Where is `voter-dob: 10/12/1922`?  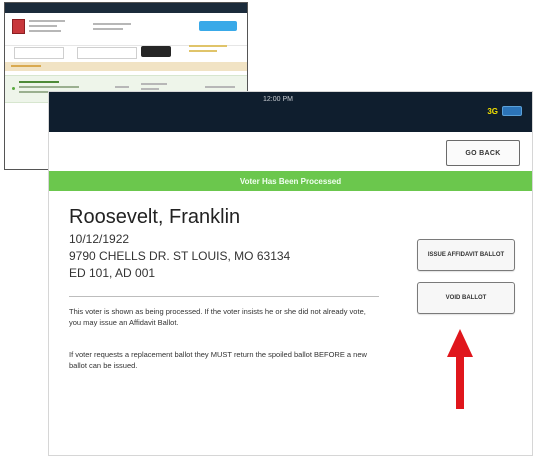 voter-dob: 10/12/1922 is located at coordinates (99, 239).